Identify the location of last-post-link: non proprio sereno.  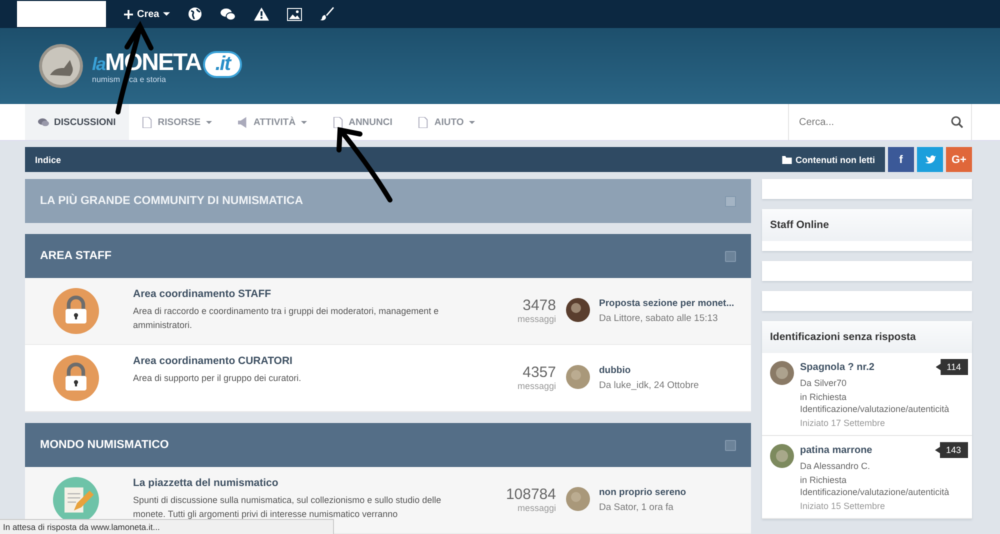
(642, 492).